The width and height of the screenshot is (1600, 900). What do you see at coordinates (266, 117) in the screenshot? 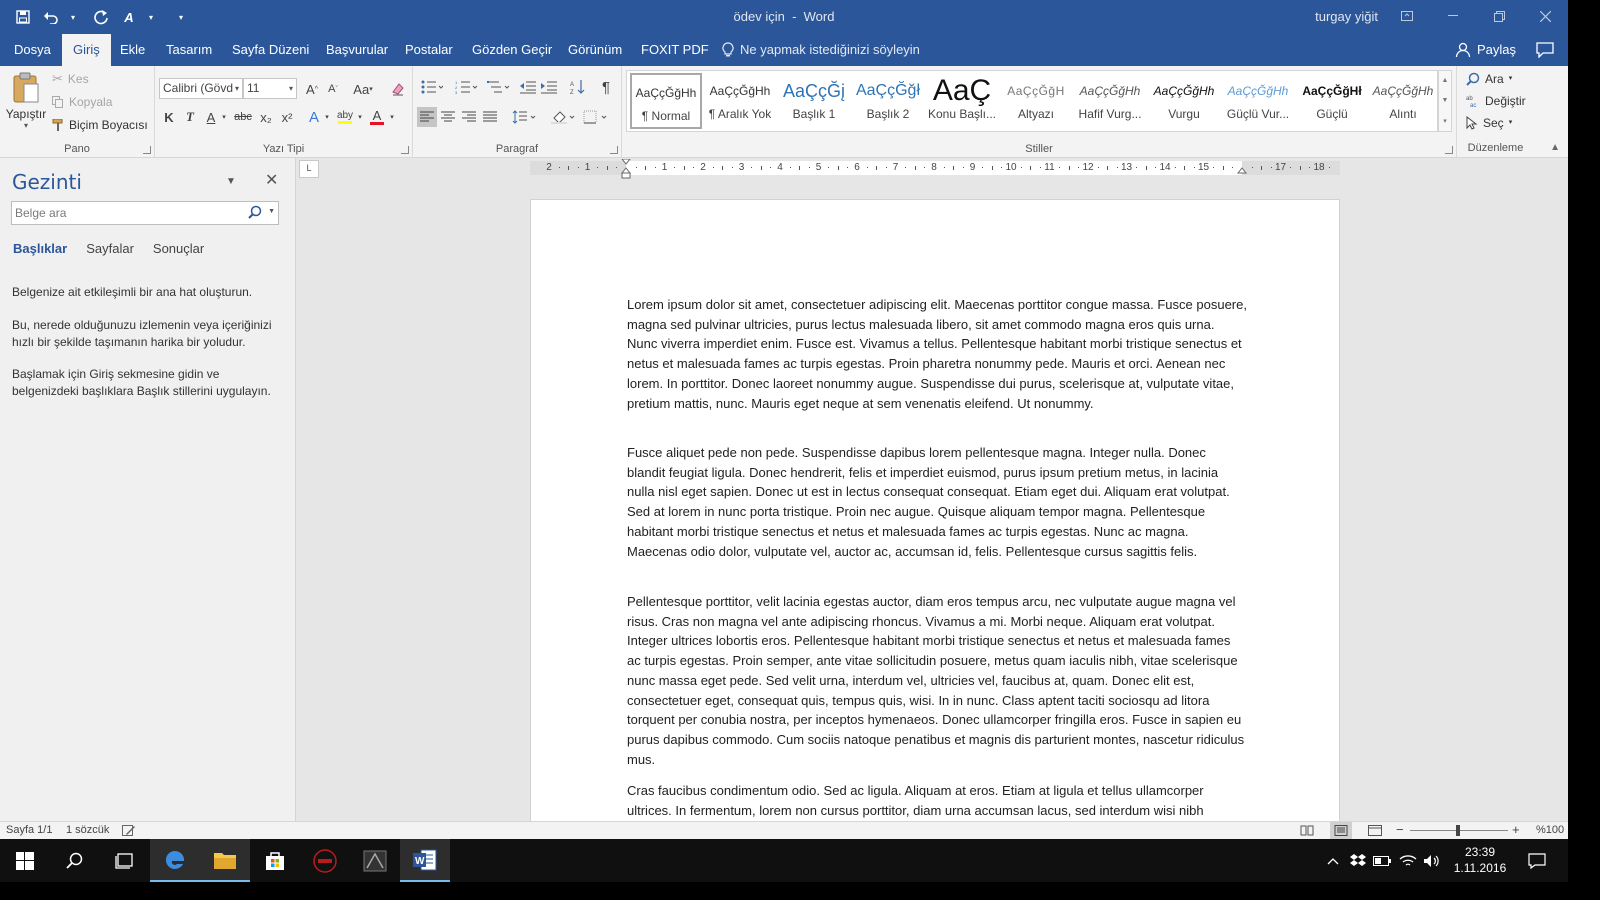
I see `subscript-icon: x₂` at bounding box center [266, 117].